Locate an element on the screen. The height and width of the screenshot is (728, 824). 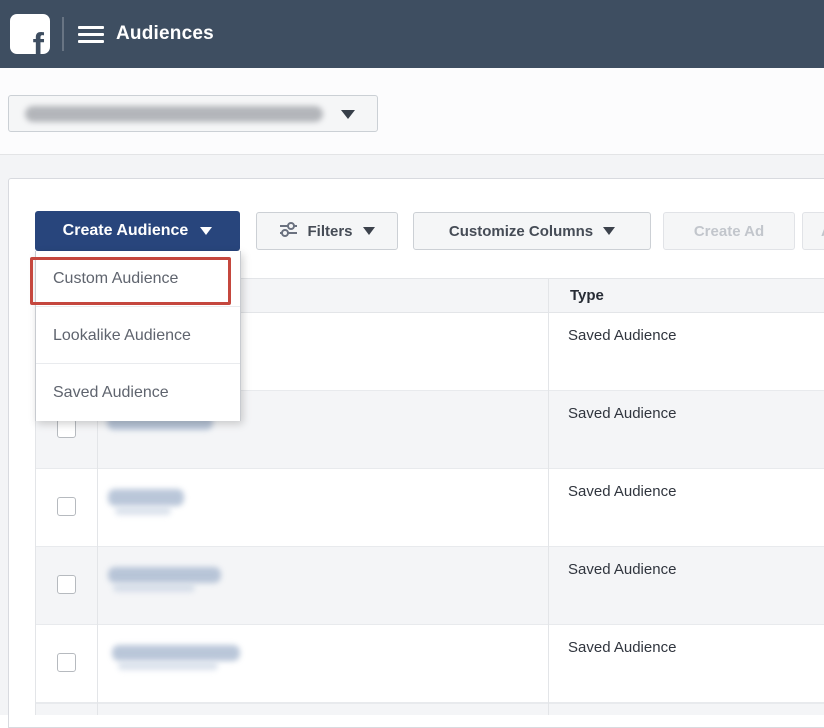
navbar-divider is located at coordinates (63, 34).